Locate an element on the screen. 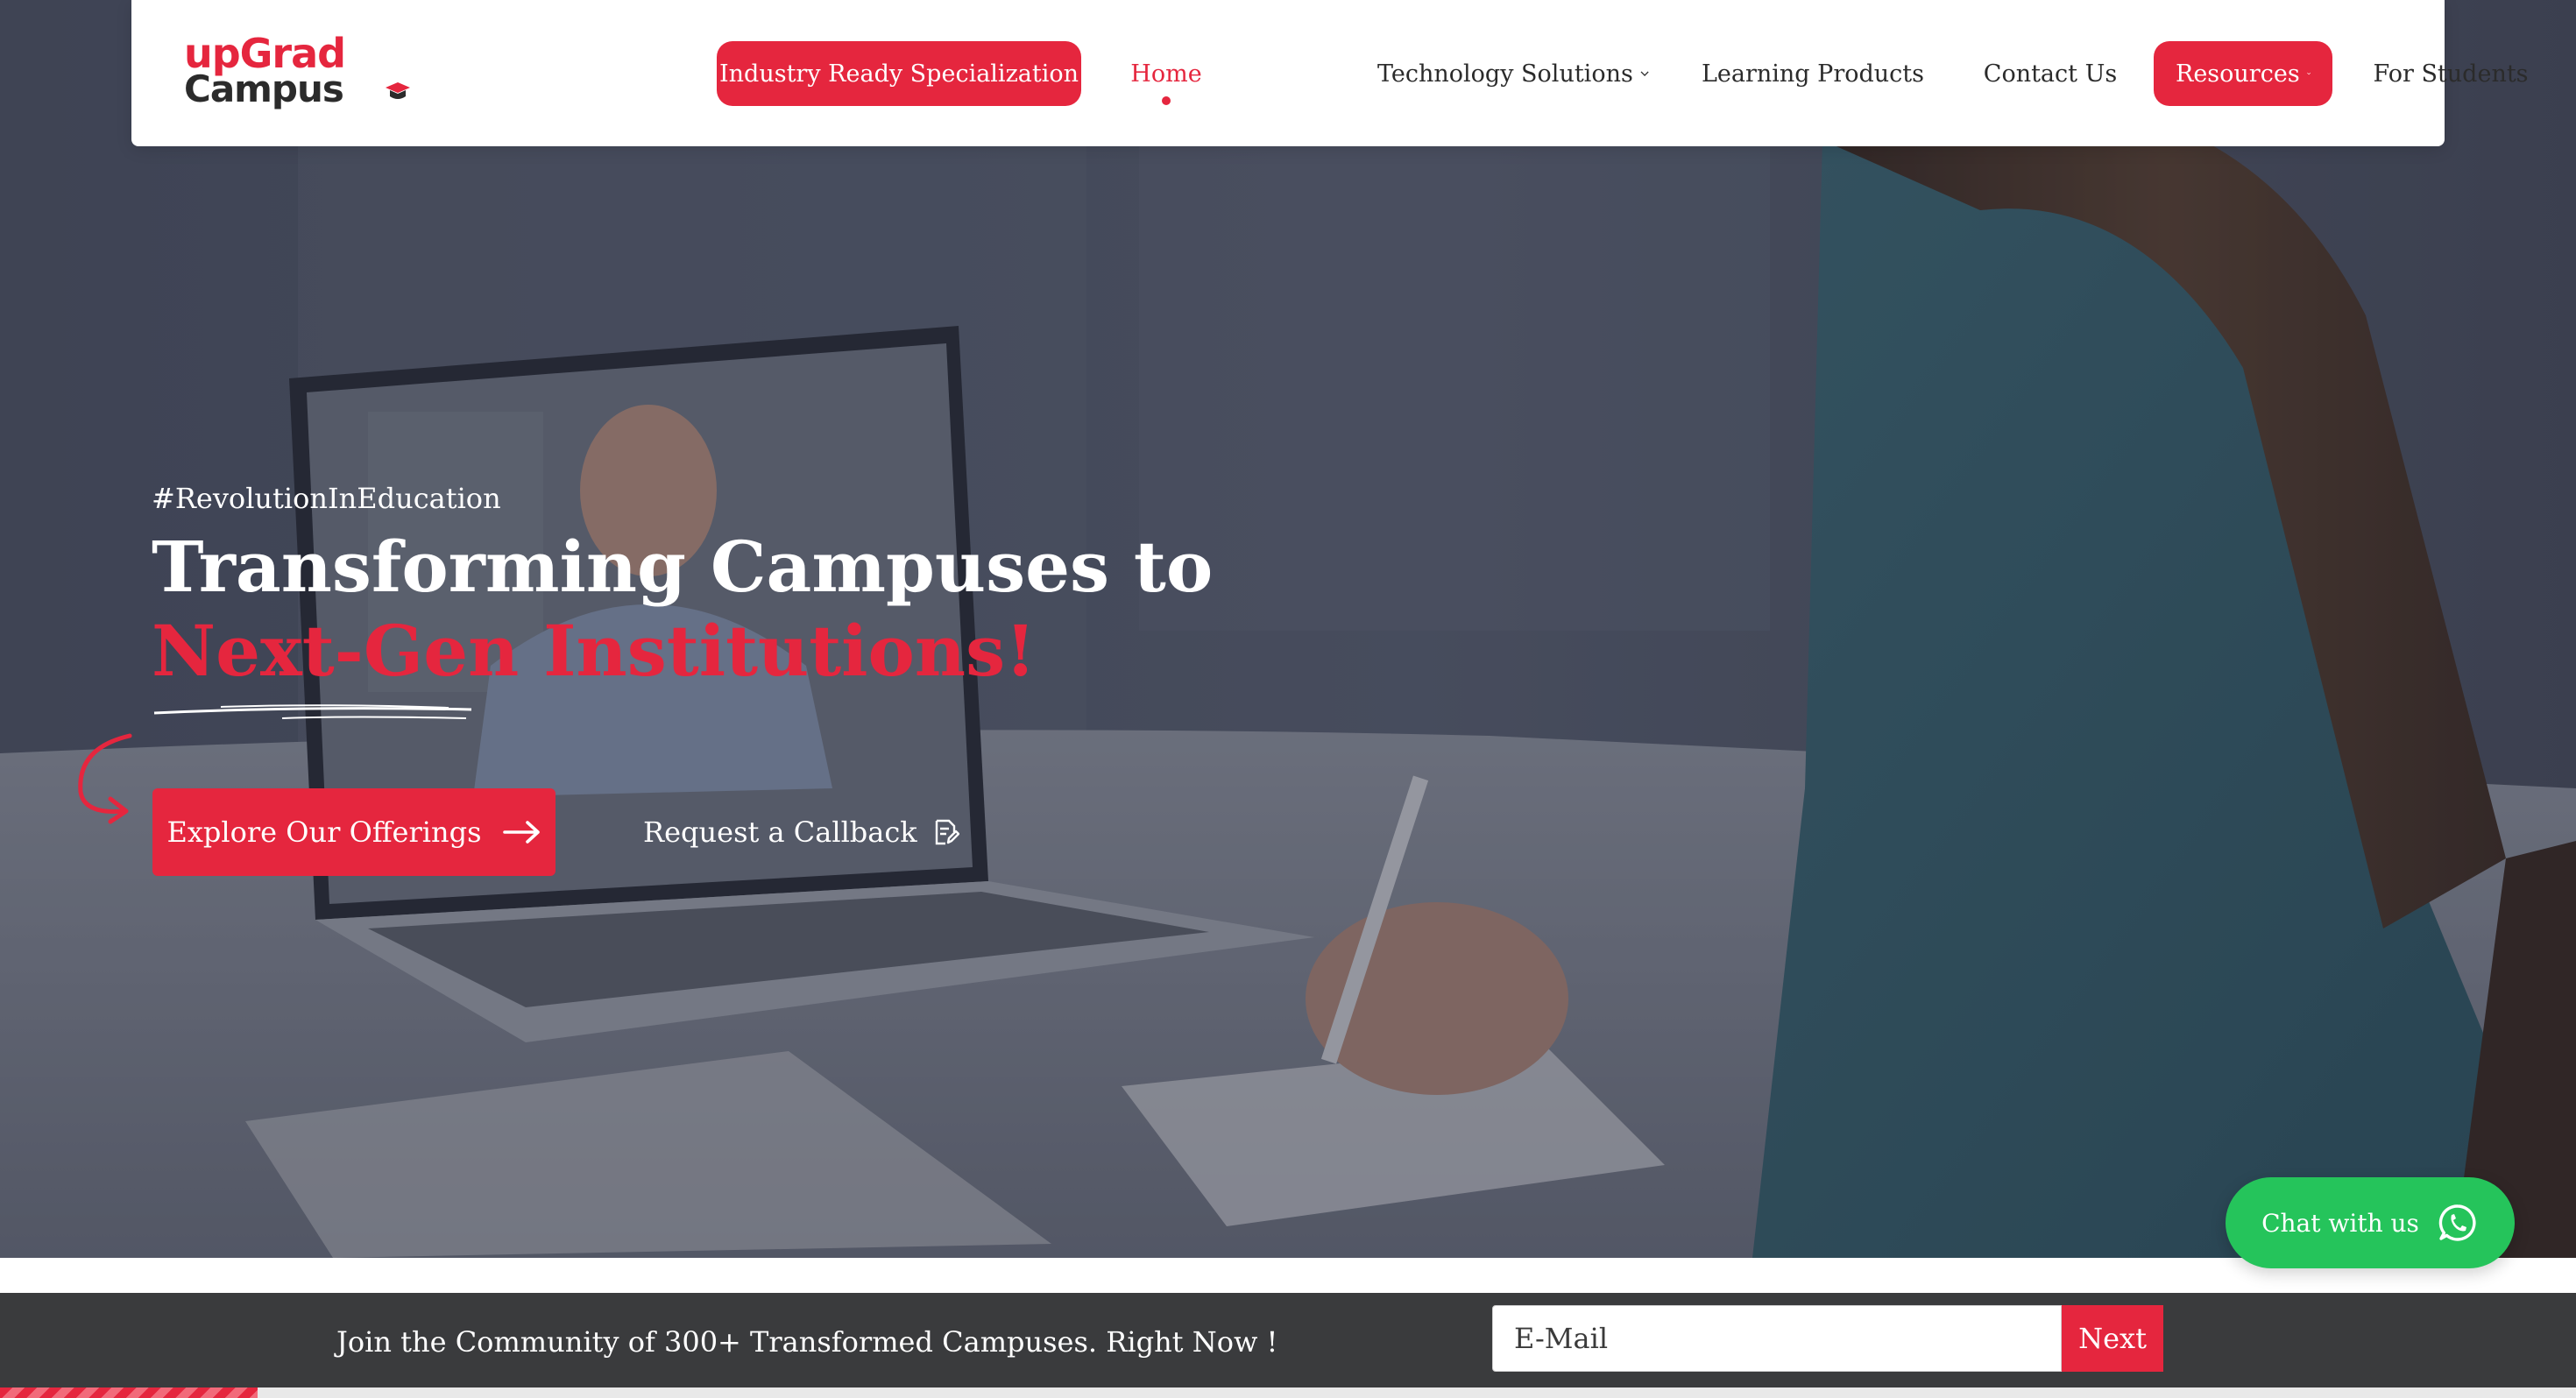 This screenshot has width=2576, height=1398. nav-learning-products: Learning Products is located at coordinates (1816, 73).